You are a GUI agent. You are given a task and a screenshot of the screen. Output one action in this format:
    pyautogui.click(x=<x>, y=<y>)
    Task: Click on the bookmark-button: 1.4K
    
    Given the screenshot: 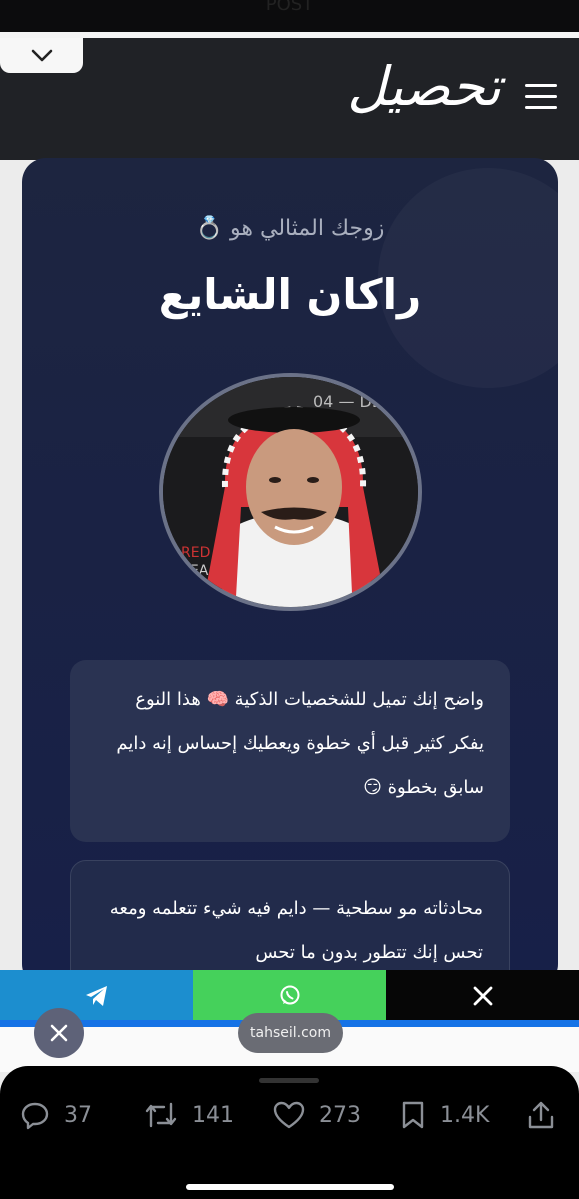 What is the action you would take?
    pyautogui.click(x=444, y=1115)
    